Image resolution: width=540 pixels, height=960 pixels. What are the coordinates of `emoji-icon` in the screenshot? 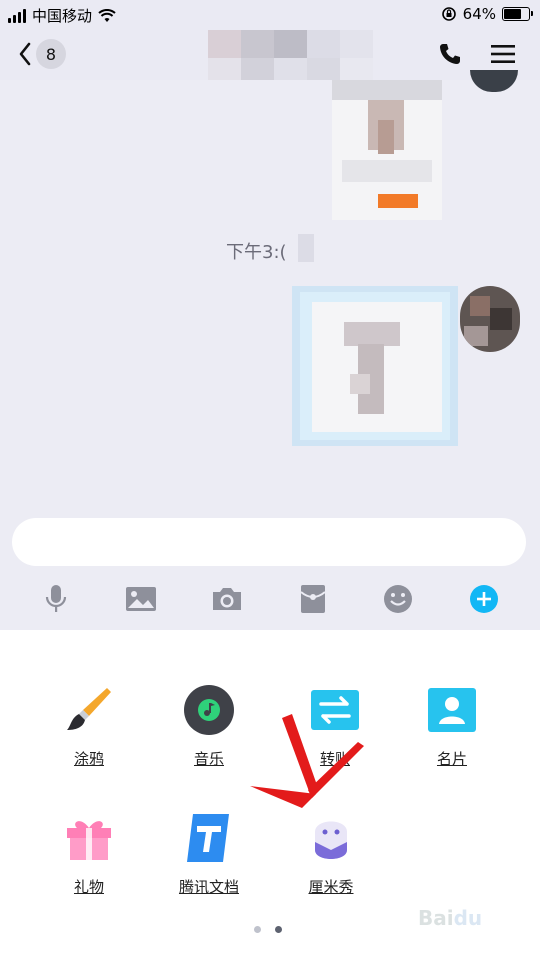 It's located at (398, 599).